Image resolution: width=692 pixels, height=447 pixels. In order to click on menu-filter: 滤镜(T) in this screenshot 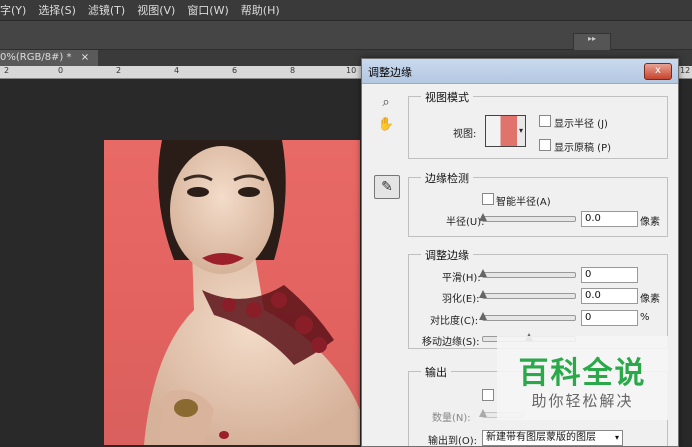, I will do `click(106, 10)`.